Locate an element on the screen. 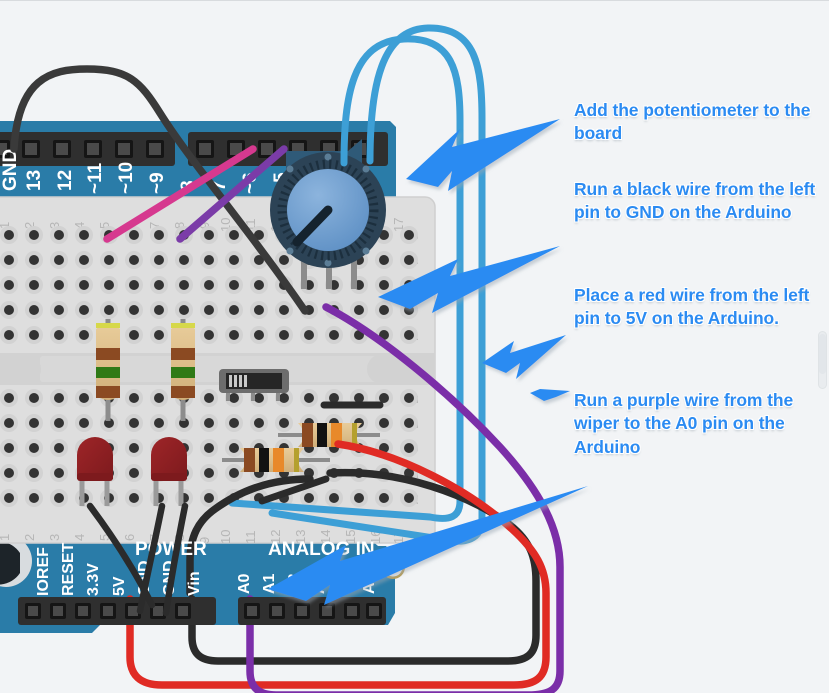 This screenshot has width=829, height=693. power-header is located at coordinates (117, 611).